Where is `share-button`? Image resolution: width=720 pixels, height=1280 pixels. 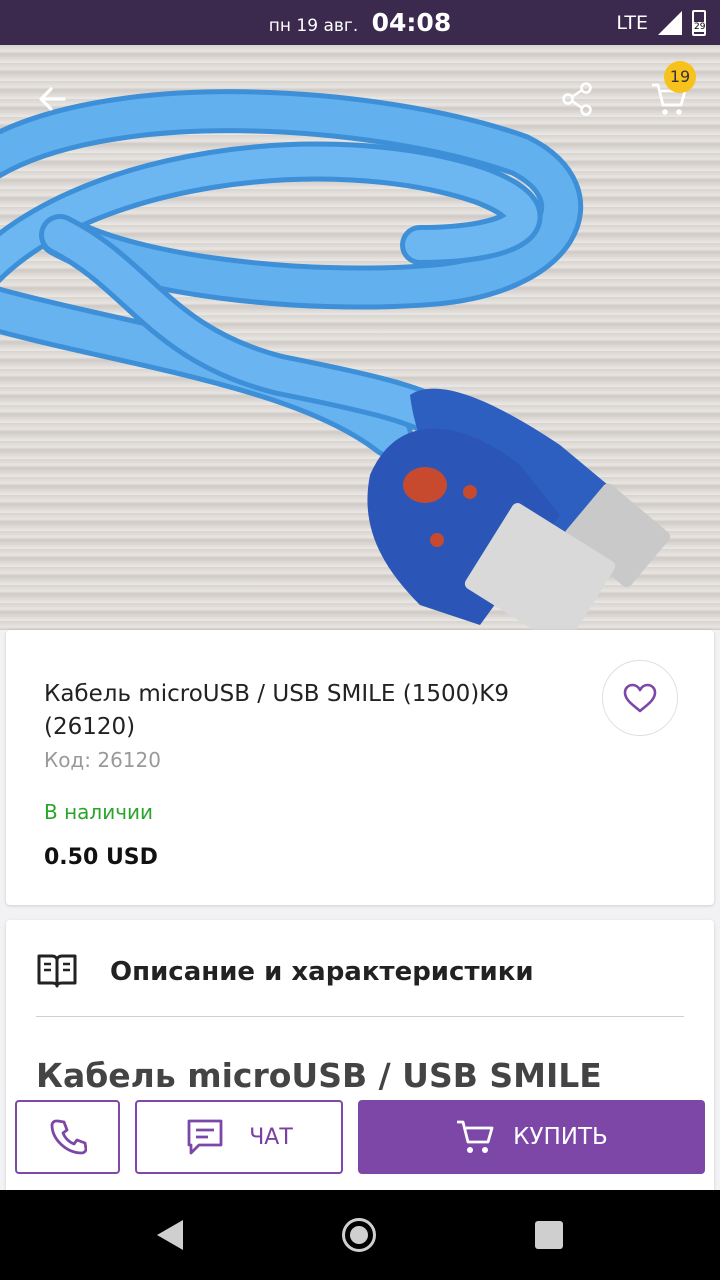 share-button is located at coordinates (577, 99).